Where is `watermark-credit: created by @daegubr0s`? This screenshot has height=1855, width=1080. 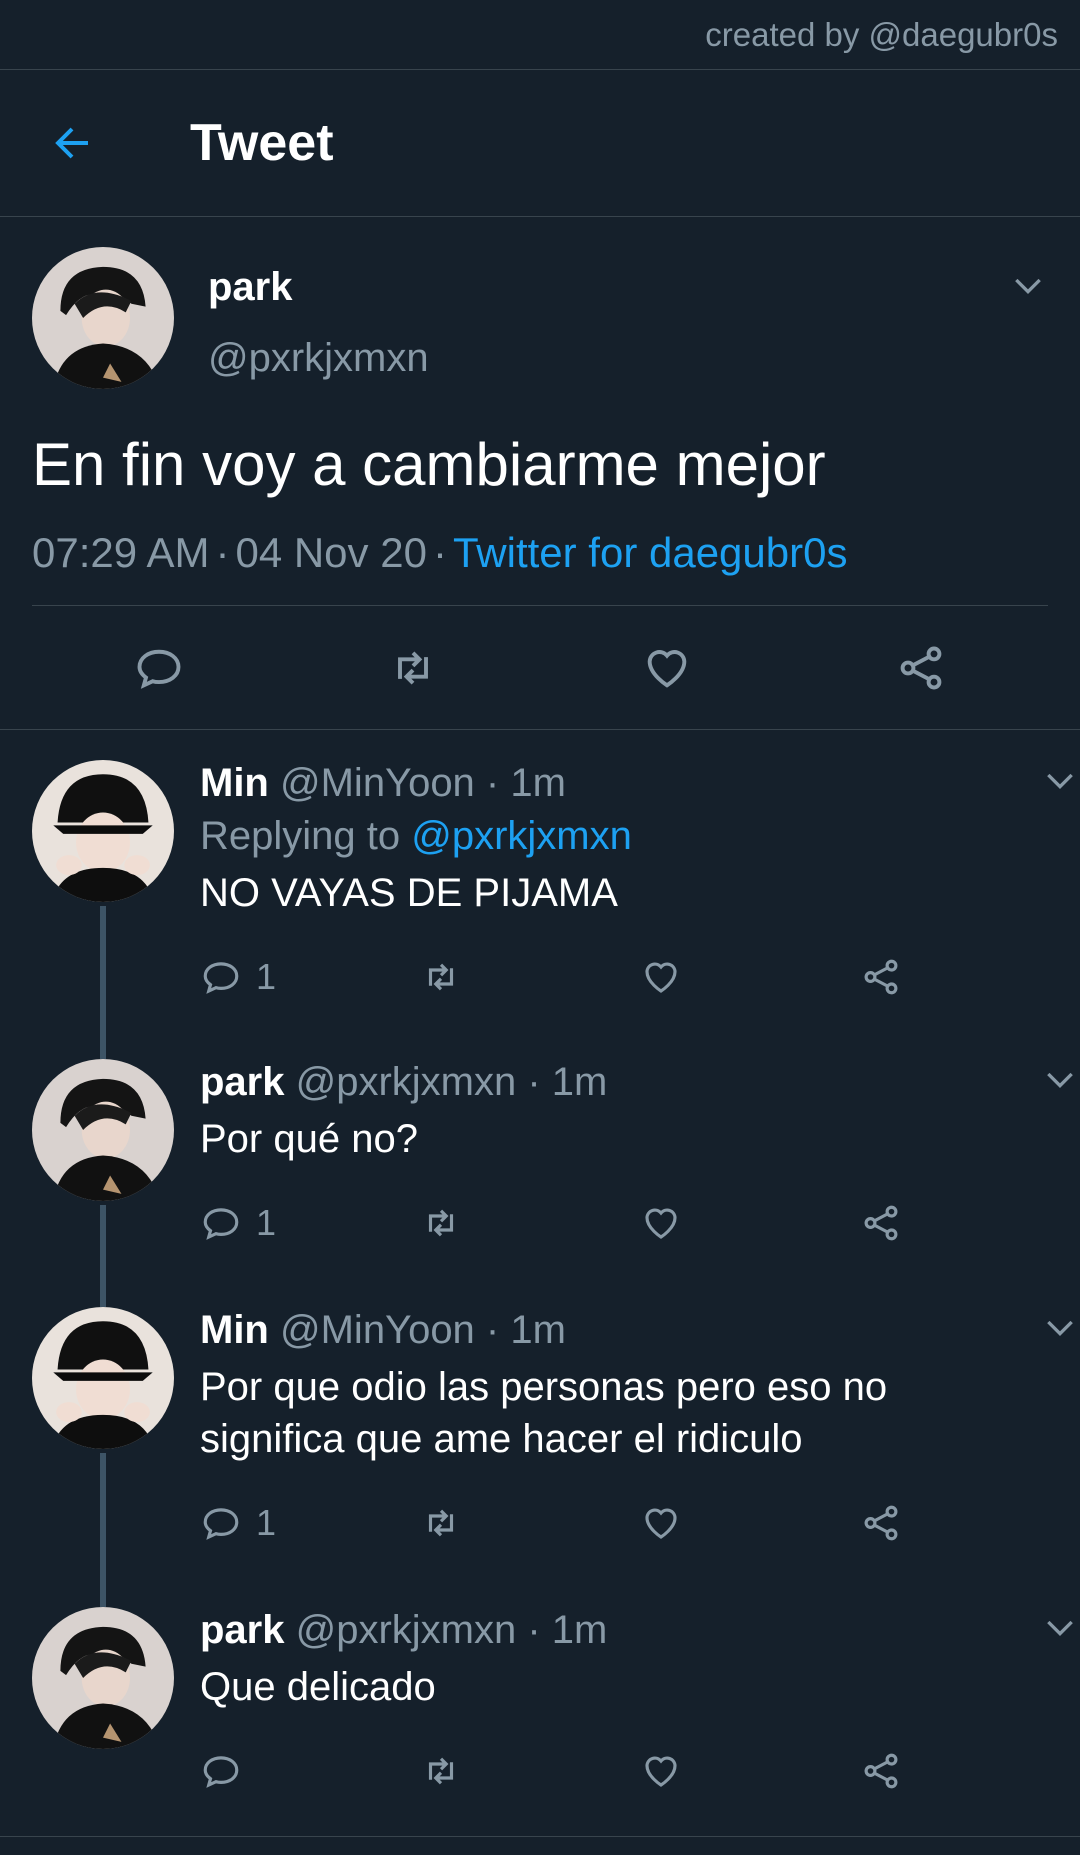 watermark-credit: created by @daegubr0s is located at coordinates (540, 35).